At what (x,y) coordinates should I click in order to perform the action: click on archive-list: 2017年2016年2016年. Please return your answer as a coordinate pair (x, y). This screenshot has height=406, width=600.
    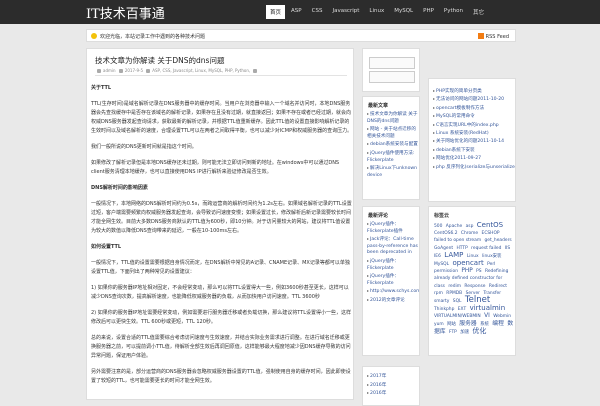
    Looking at the image, I should click on (393, 386).